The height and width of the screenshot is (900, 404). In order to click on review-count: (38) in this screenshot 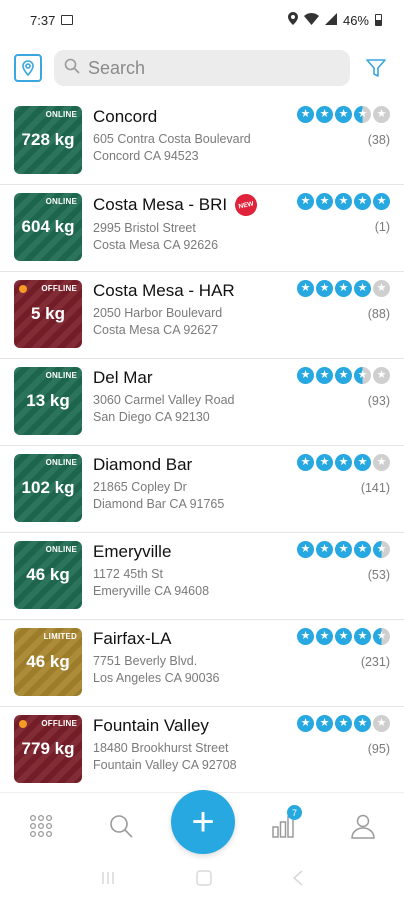, I will do `click(378, 140)`.